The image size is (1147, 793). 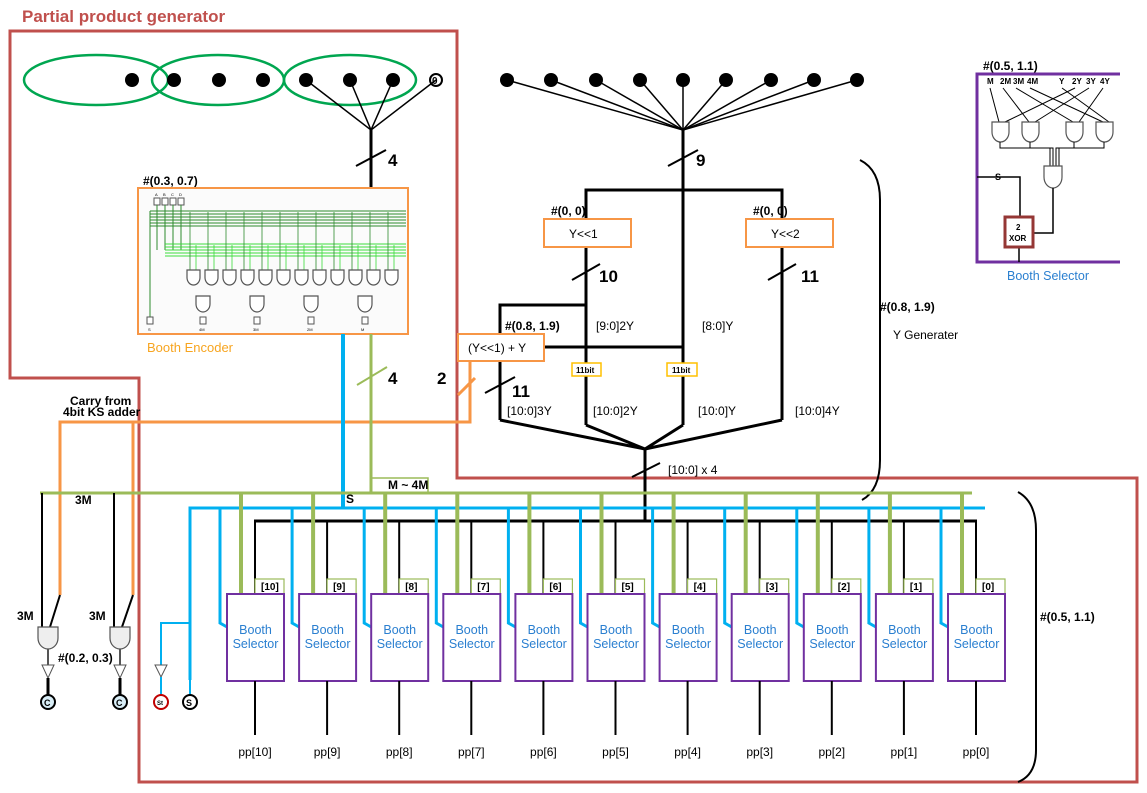 I want to click on partial-product-output: pp[4], so click(x=687, y=752).